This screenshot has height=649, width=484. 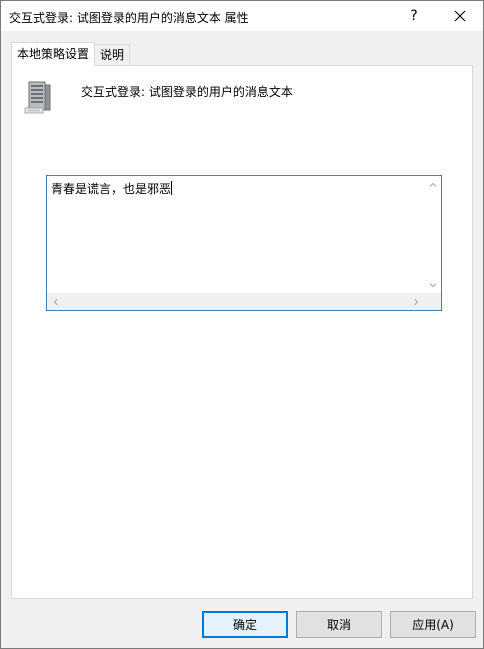 What do you see at coordinates (172, 188) in the screenshot?
I see `text-caret` at bounding box center [172, 188].